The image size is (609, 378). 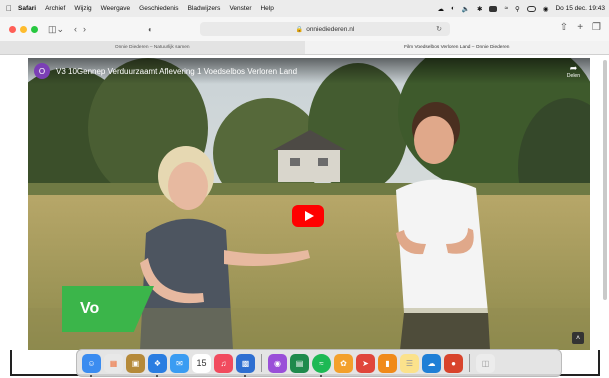 I want to click on bluetooth-icon: ✱, so click(x=479, y=9).